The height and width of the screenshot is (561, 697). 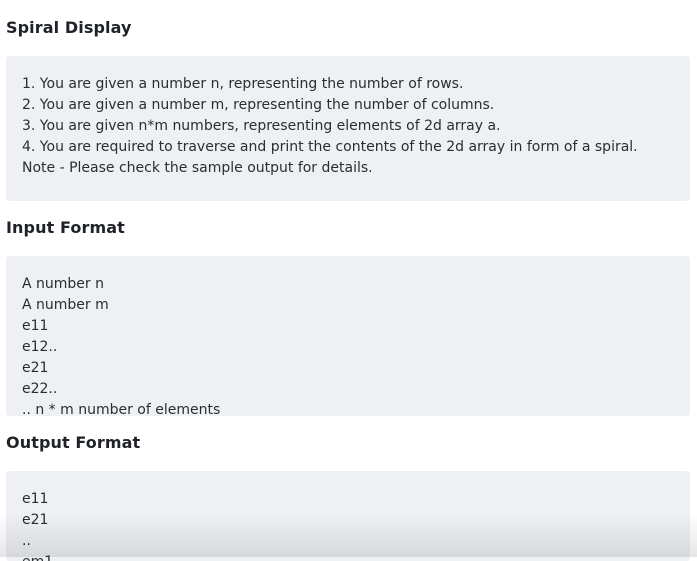 I want to click on input-format-line: .. n * m number of elements, so click(x=121, y=409).